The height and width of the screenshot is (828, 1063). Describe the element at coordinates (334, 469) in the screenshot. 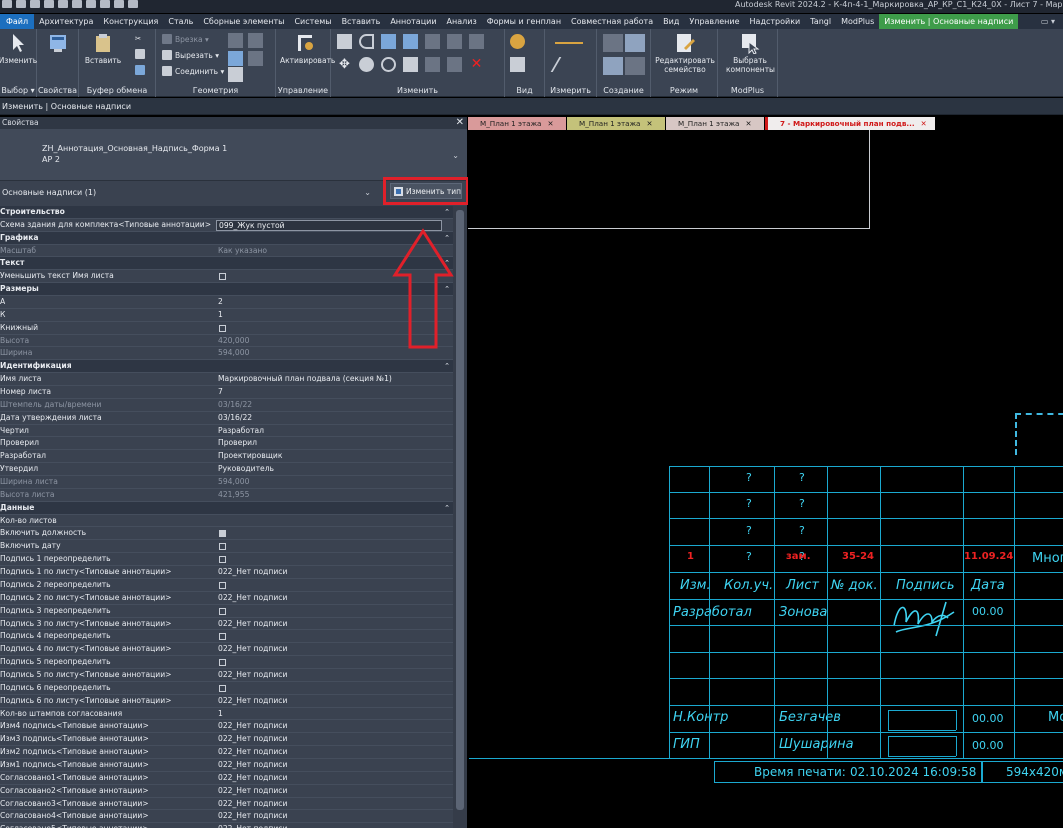

I see `property-value: Руководитель` at that location.